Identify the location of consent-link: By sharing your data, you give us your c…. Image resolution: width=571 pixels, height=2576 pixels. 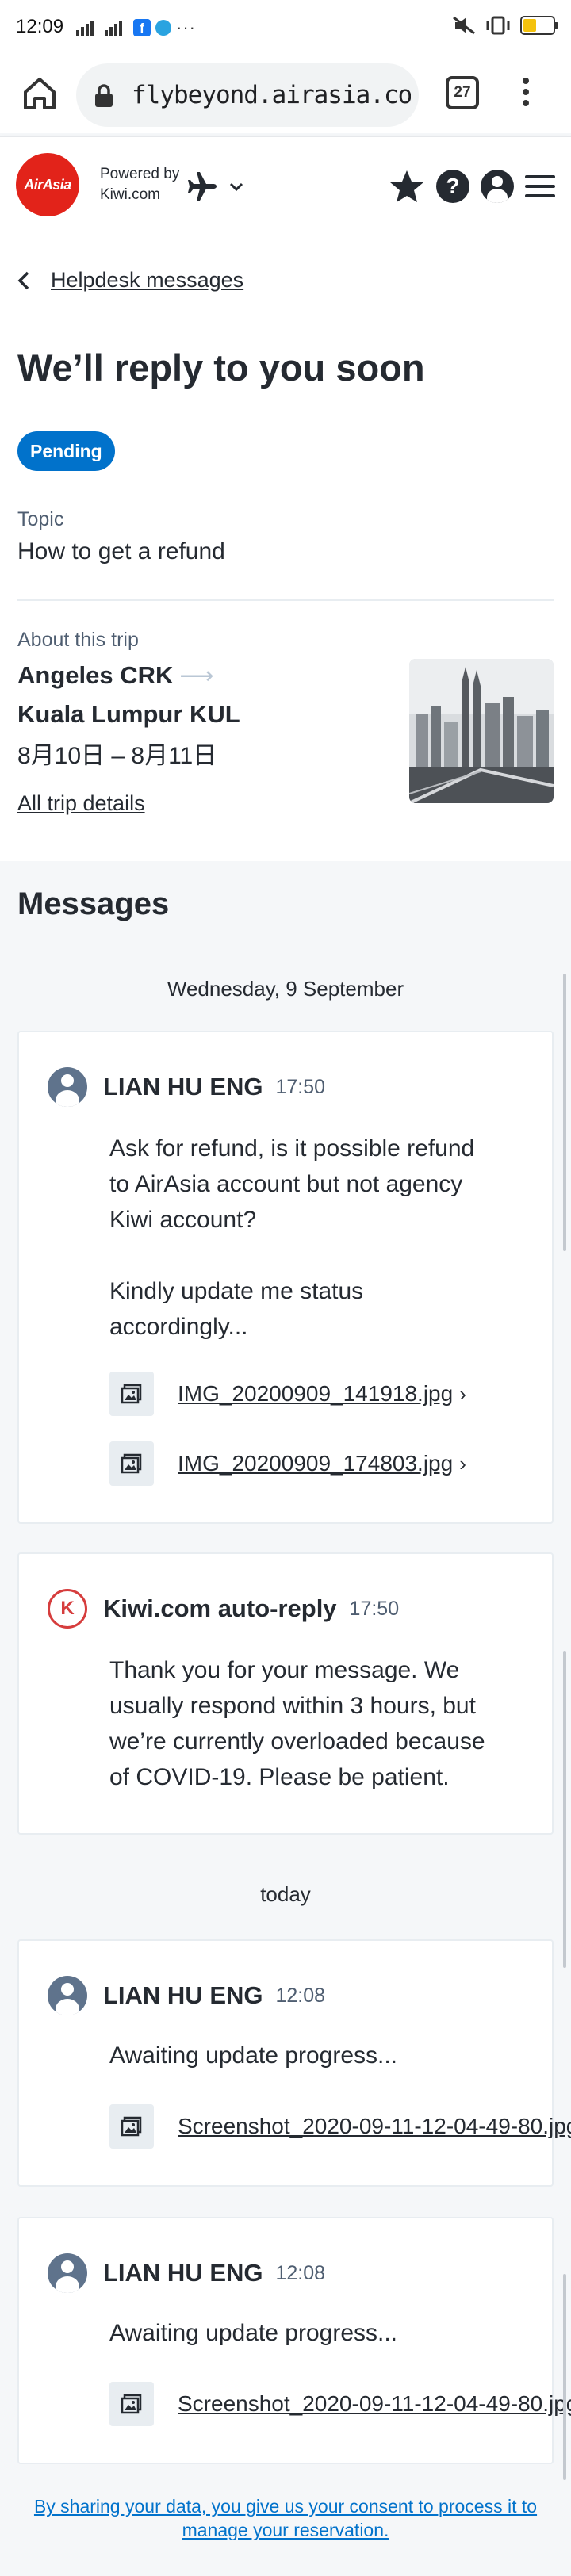
(285, 2518).